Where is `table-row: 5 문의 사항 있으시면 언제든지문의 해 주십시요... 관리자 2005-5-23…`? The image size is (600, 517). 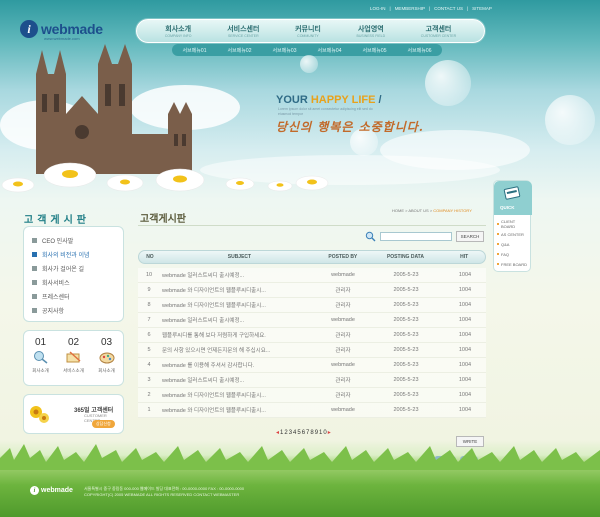 table-row: 5 문의 사항 있으시면 언제든지문의 해 주십시요... 관리자 2005-5-23… is located at coordinates (312, 350).